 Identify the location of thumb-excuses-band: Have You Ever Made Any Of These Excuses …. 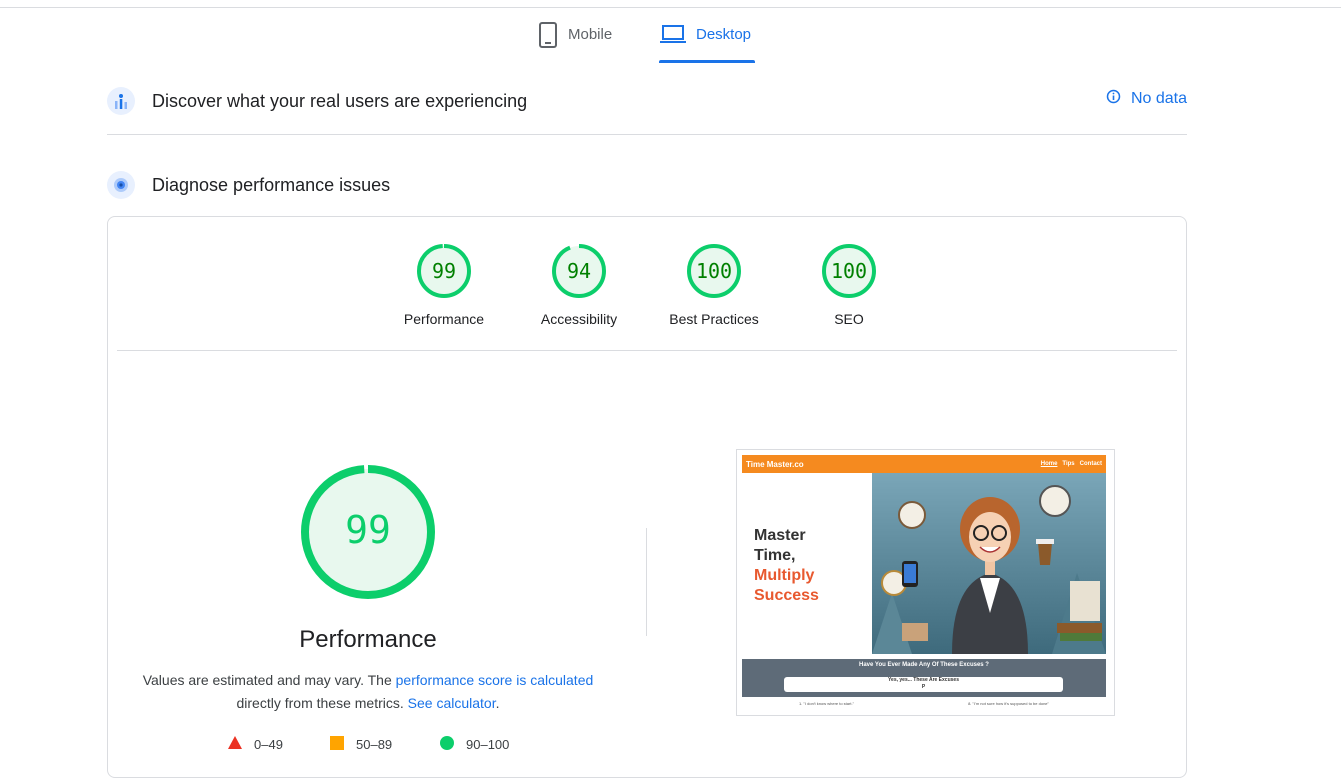
(924, 678).